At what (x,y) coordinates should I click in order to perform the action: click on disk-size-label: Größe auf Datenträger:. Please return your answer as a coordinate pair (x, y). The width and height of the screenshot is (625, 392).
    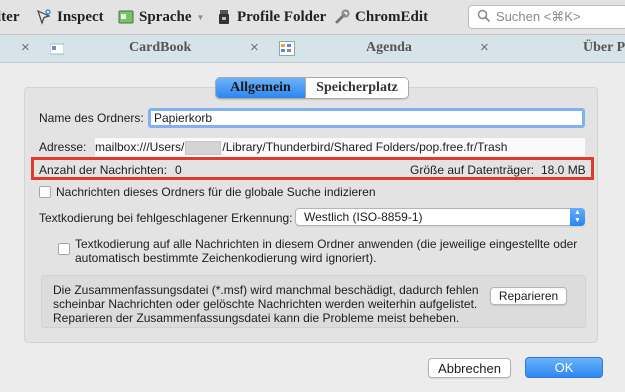
    Looking at the image, I should click on (472, 170).